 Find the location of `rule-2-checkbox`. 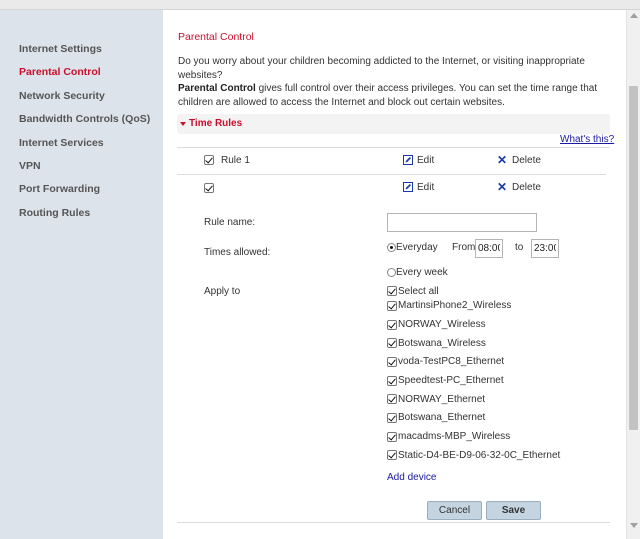

rule-2-checkbox is located at coordinates (209, 188).